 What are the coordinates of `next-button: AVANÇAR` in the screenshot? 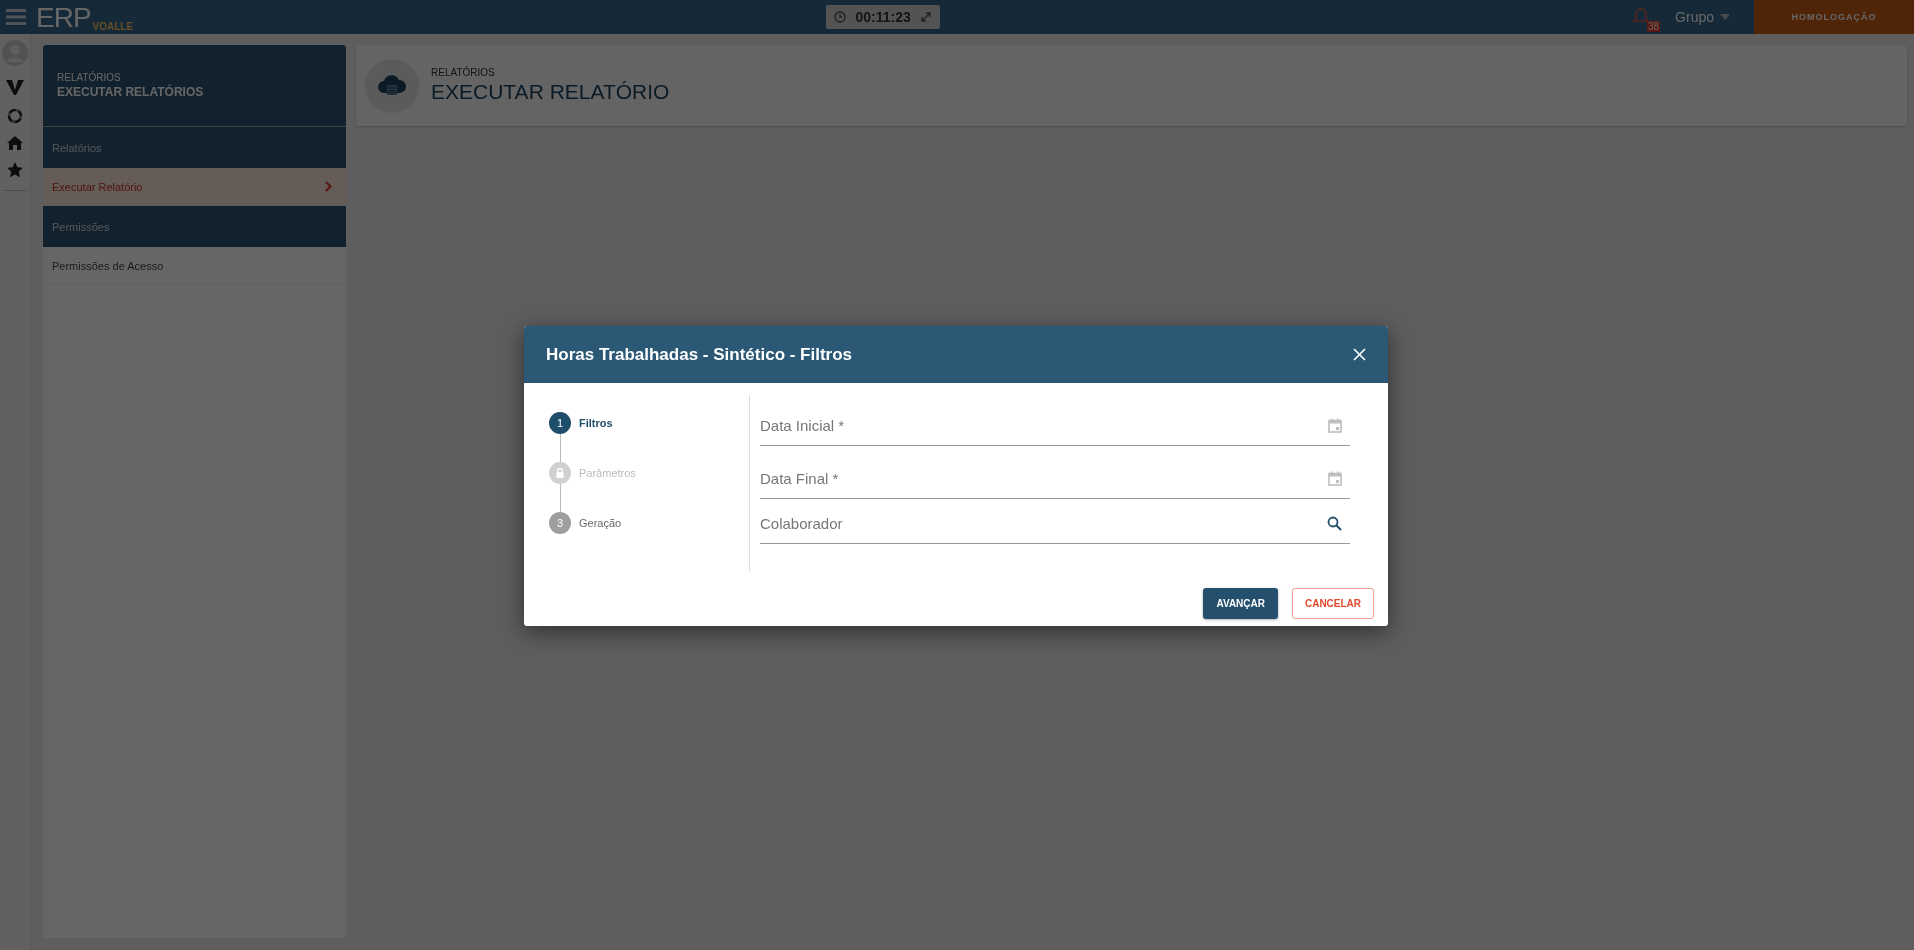 It's located at (1240, 603).